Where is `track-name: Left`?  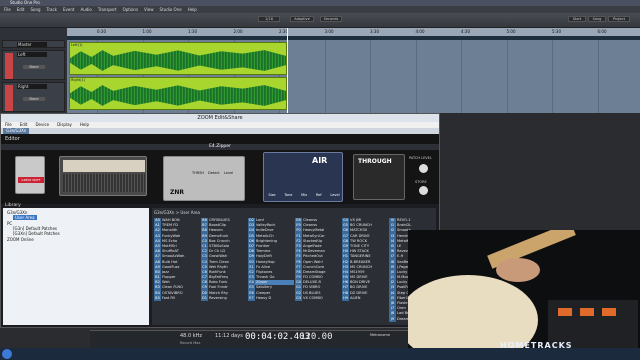 track-name: Left is located at coordinates (32, 54).